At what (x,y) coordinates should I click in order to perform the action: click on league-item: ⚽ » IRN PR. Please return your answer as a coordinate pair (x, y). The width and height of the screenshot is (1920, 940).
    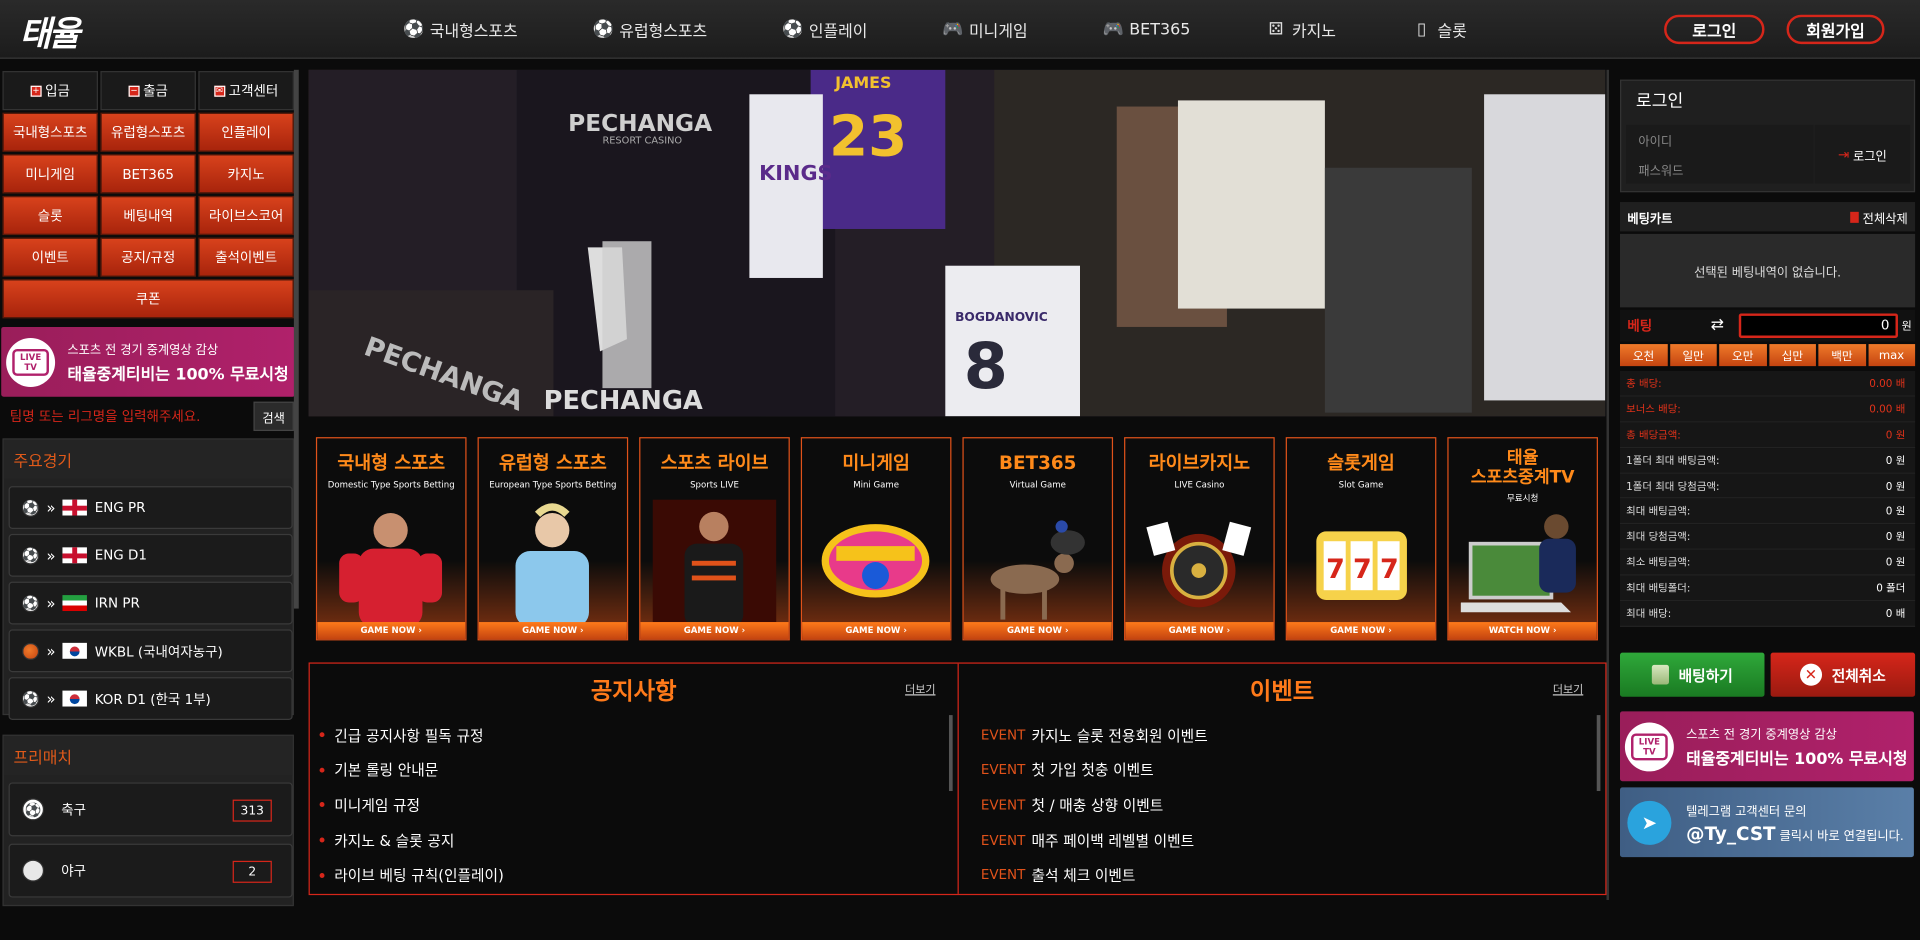
    Looking at the image, I should click on (150, 603).